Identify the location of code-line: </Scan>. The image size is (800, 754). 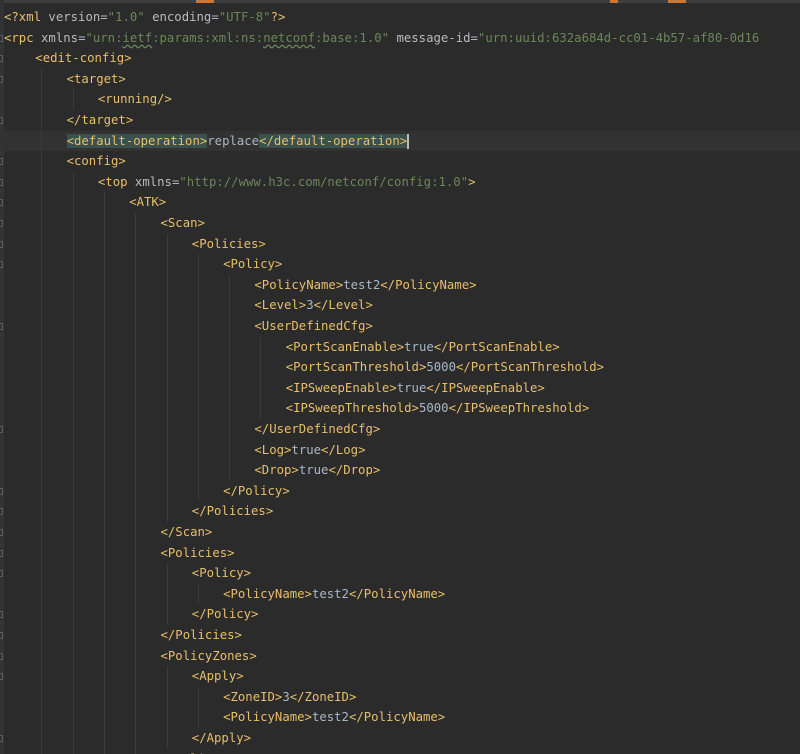
(108, 532).